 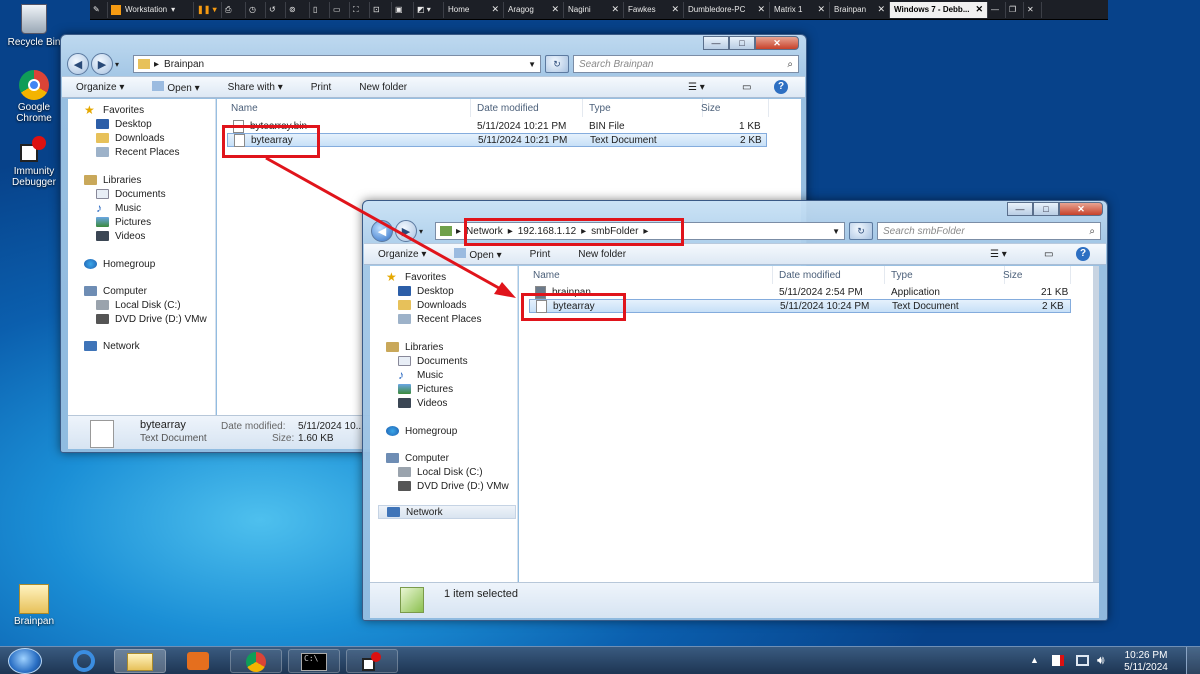 What do you see at coordinates (1058, 660) in the screenshot?
I see `action-center-icon` at bounding box center [1058, 660].